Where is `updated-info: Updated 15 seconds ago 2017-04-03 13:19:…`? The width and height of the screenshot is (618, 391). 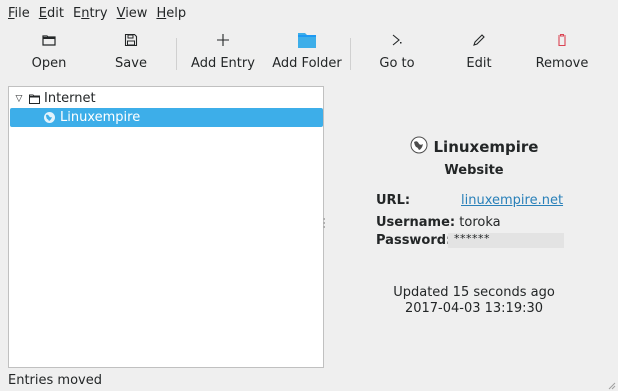
updated-info: Updated 15 seconds ago 2017-04-03 13:19:… is located at coordinates (474, 301).